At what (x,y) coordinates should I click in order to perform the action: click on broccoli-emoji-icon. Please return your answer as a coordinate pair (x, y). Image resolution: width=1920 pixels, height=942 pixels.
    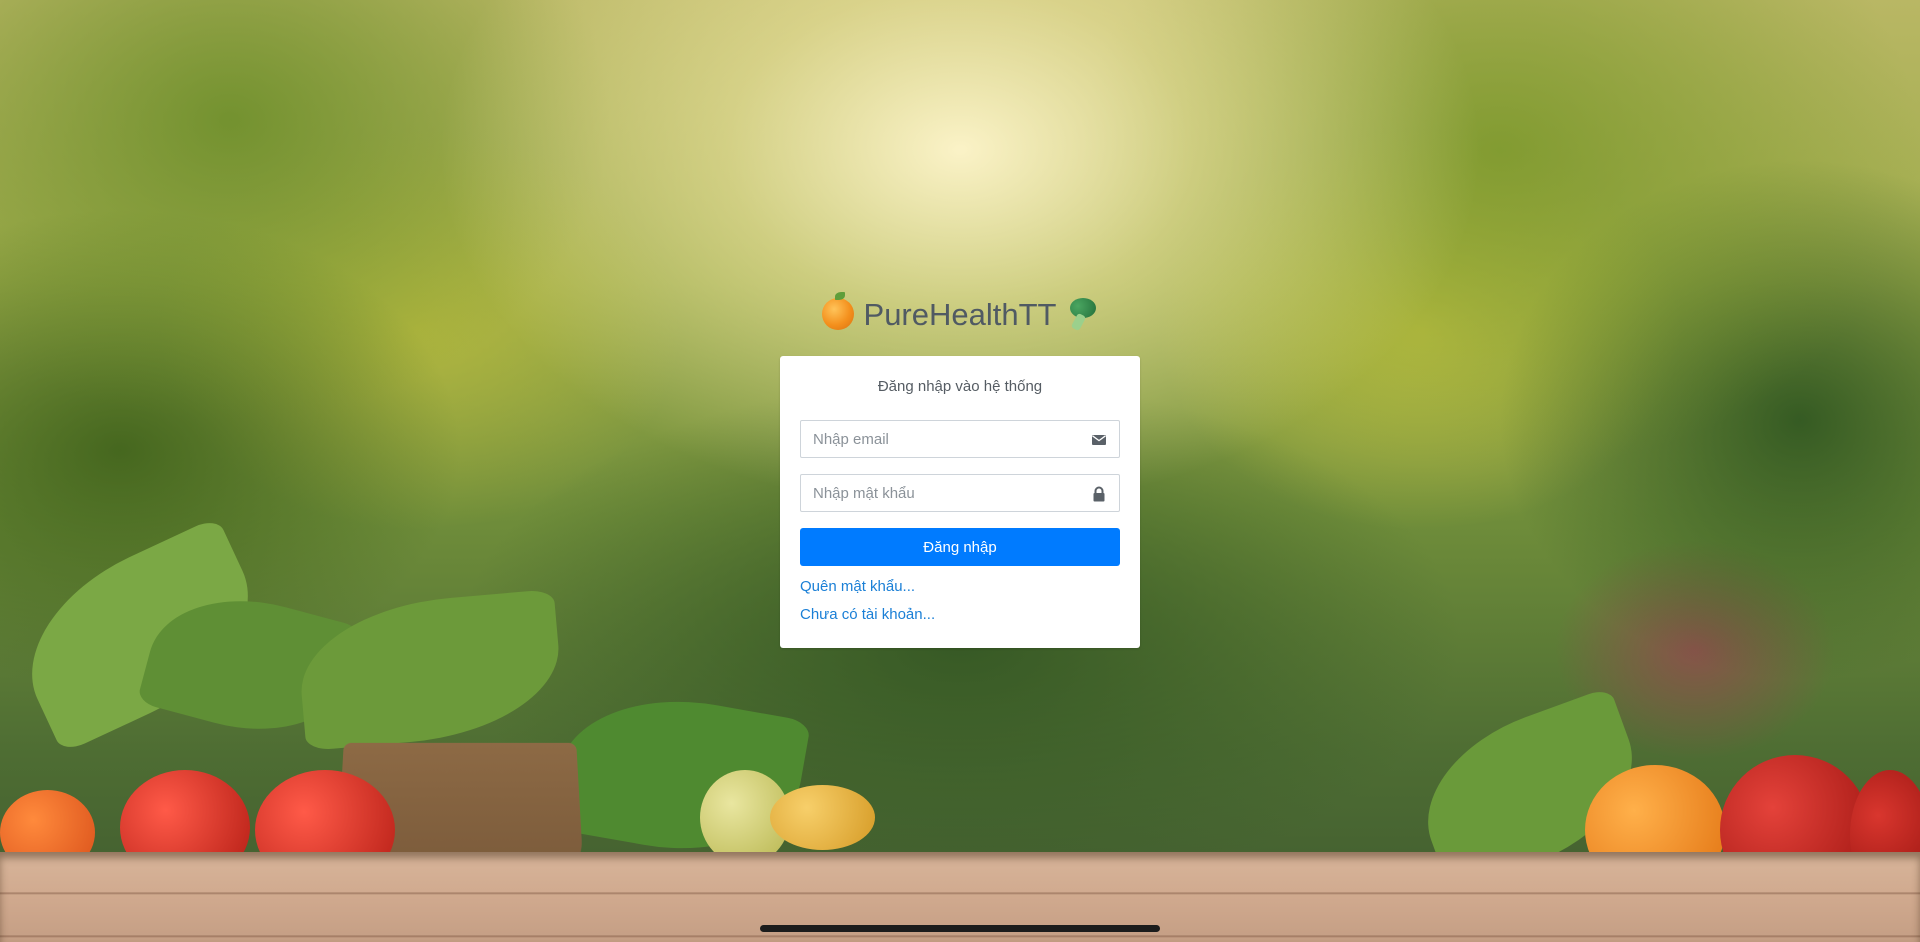
    Looking at the image, I should click on (1082, 313).